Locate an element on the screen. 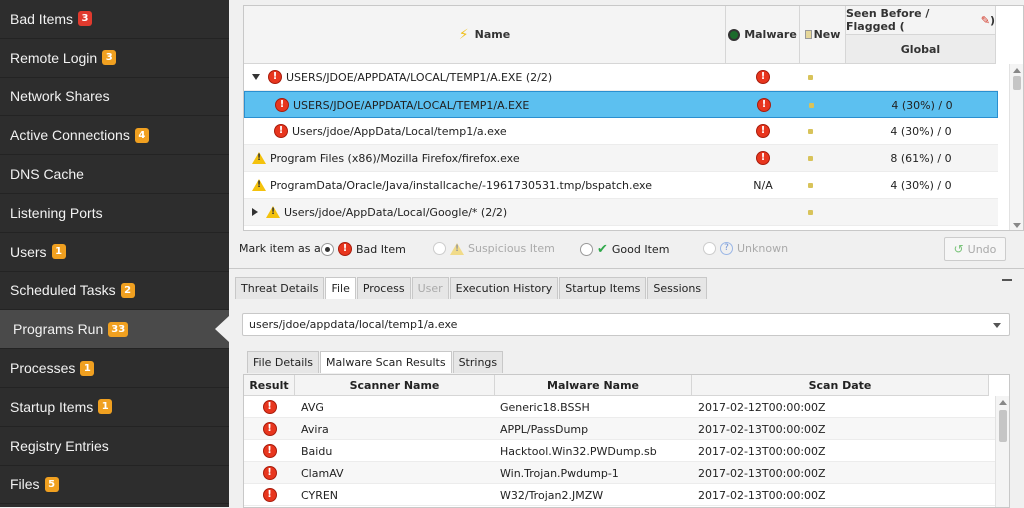 This screenshot has width=1024, height=508. scan-scroll-up-icon is located at coordinates (1003, 402).